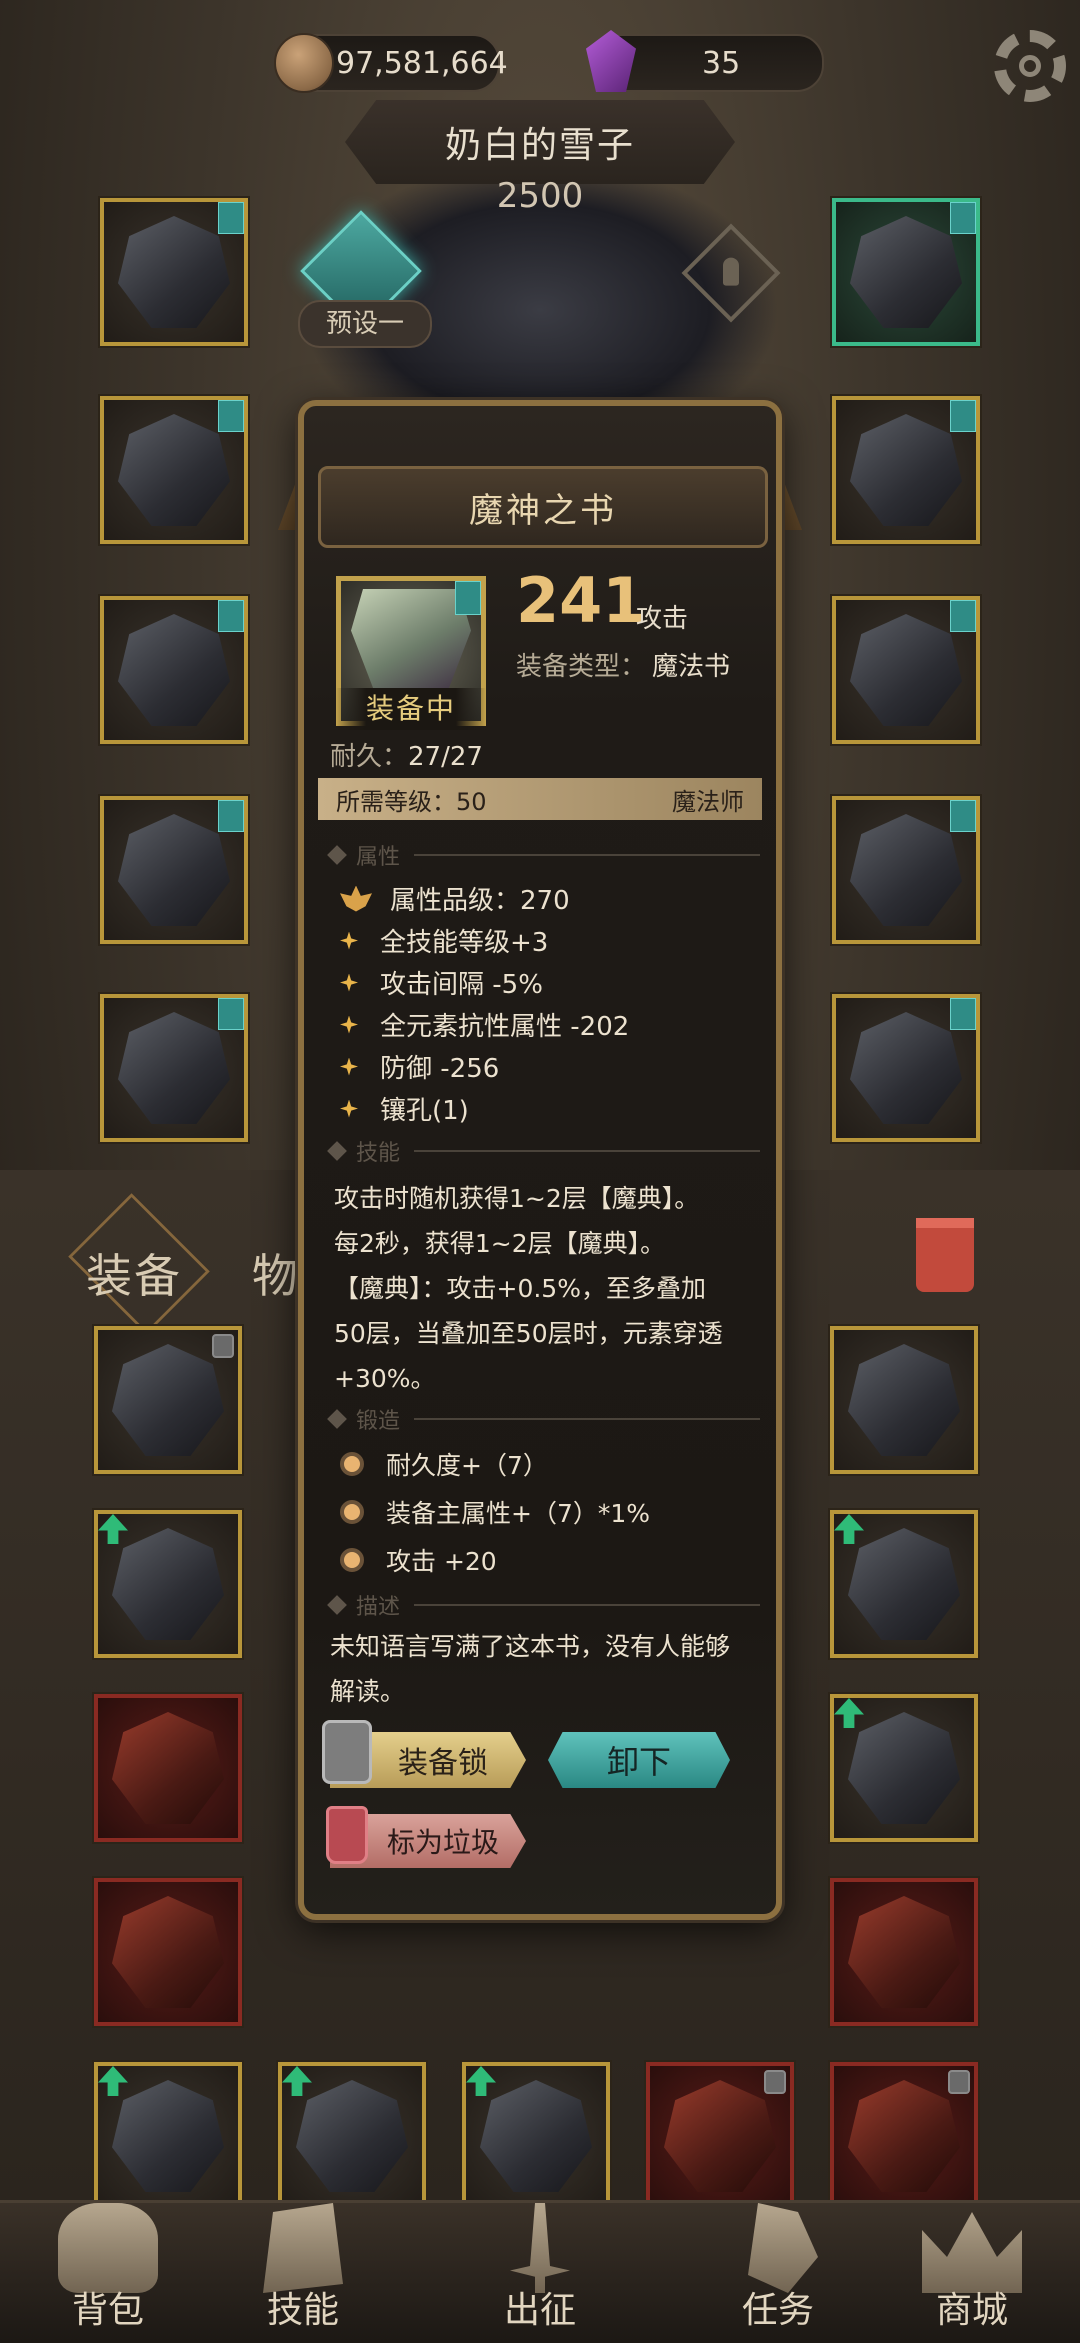 The image size is (1080, 2343). I want to click on attribute-row: 全技能等级+3, so click(444, 940).